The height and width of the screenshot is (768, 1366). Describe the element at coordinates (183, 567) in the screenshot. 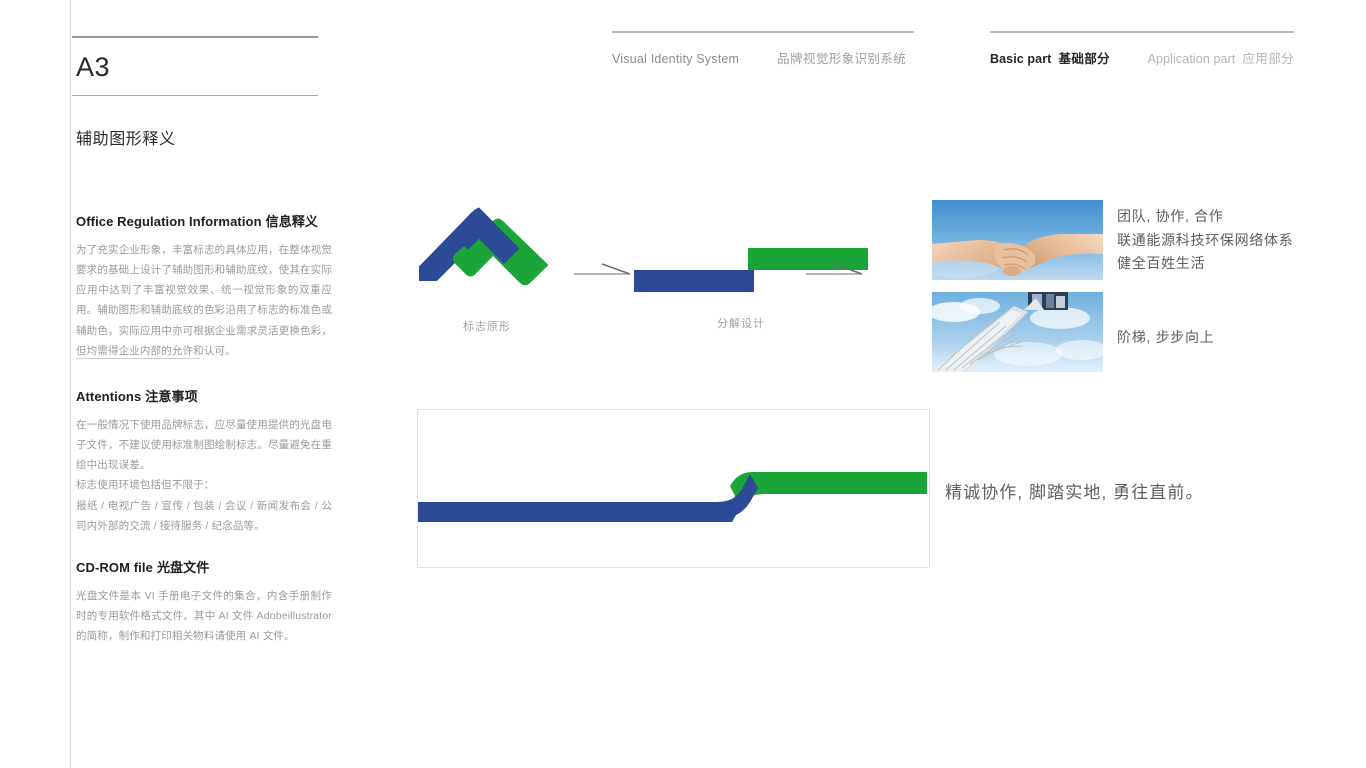

I see `heading-cn: 光盘文件` at that location.